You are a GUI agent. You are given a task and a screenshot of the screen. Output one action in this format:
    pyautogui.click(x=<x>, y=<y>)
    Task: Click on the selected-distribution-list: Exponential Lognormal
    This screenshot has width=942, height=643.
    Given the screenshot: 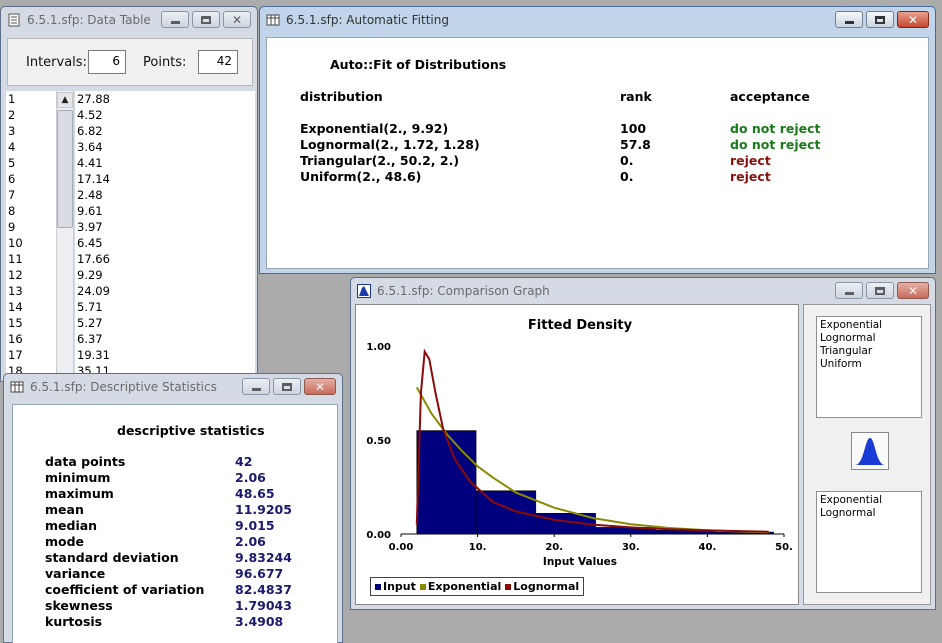 What is the action you would take?
    pyautogui.click(x=869, y=542)
    